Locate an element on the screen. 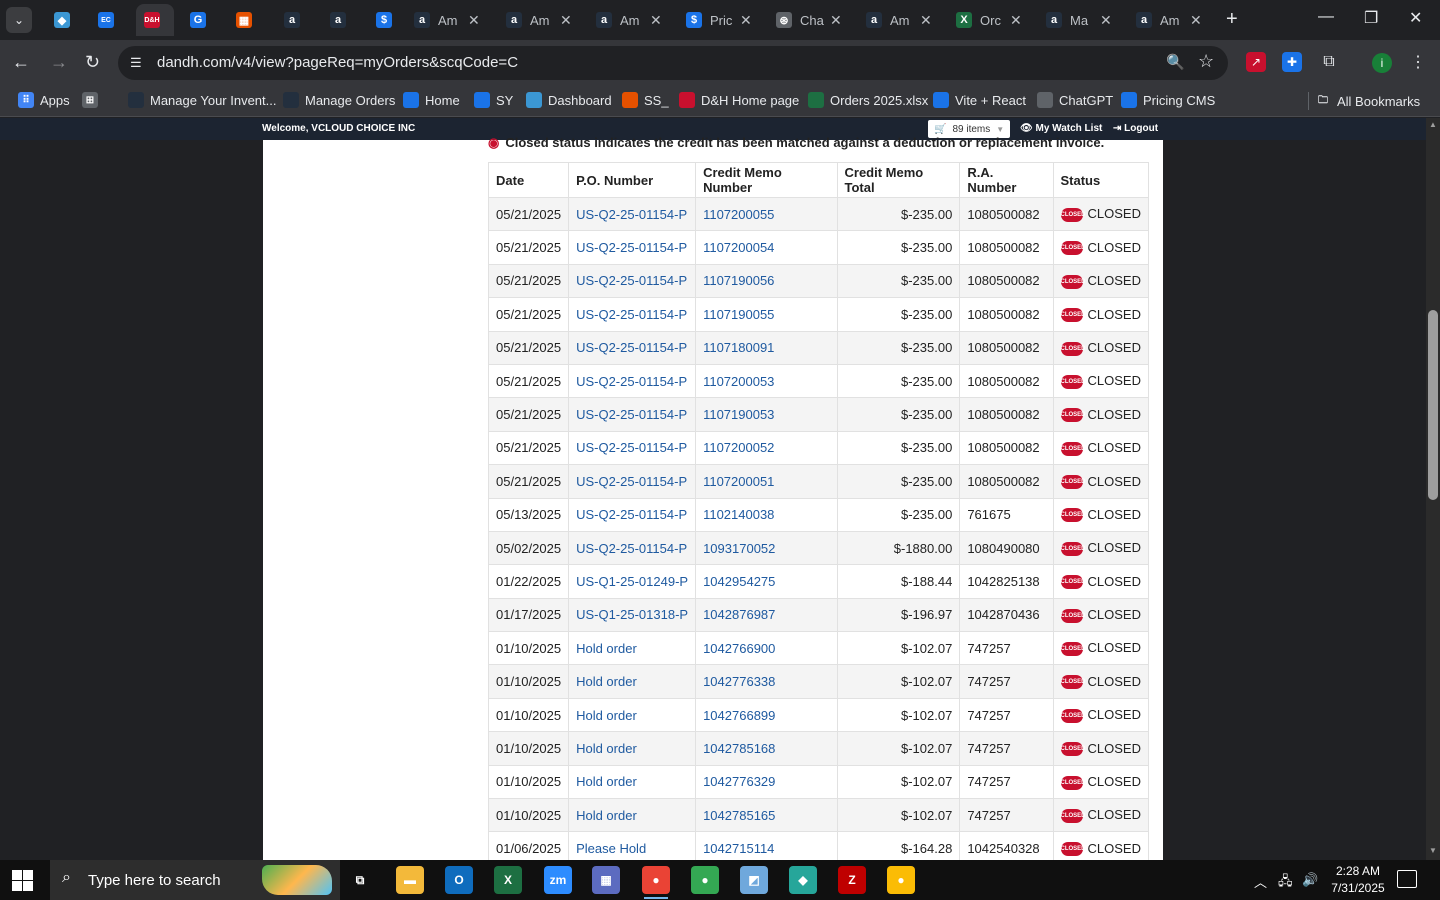 Image resolution: width=1440 pixels, height=900 pixels. tray-chevron-up-icon: ︿ is located at coordinates (1260, 881).